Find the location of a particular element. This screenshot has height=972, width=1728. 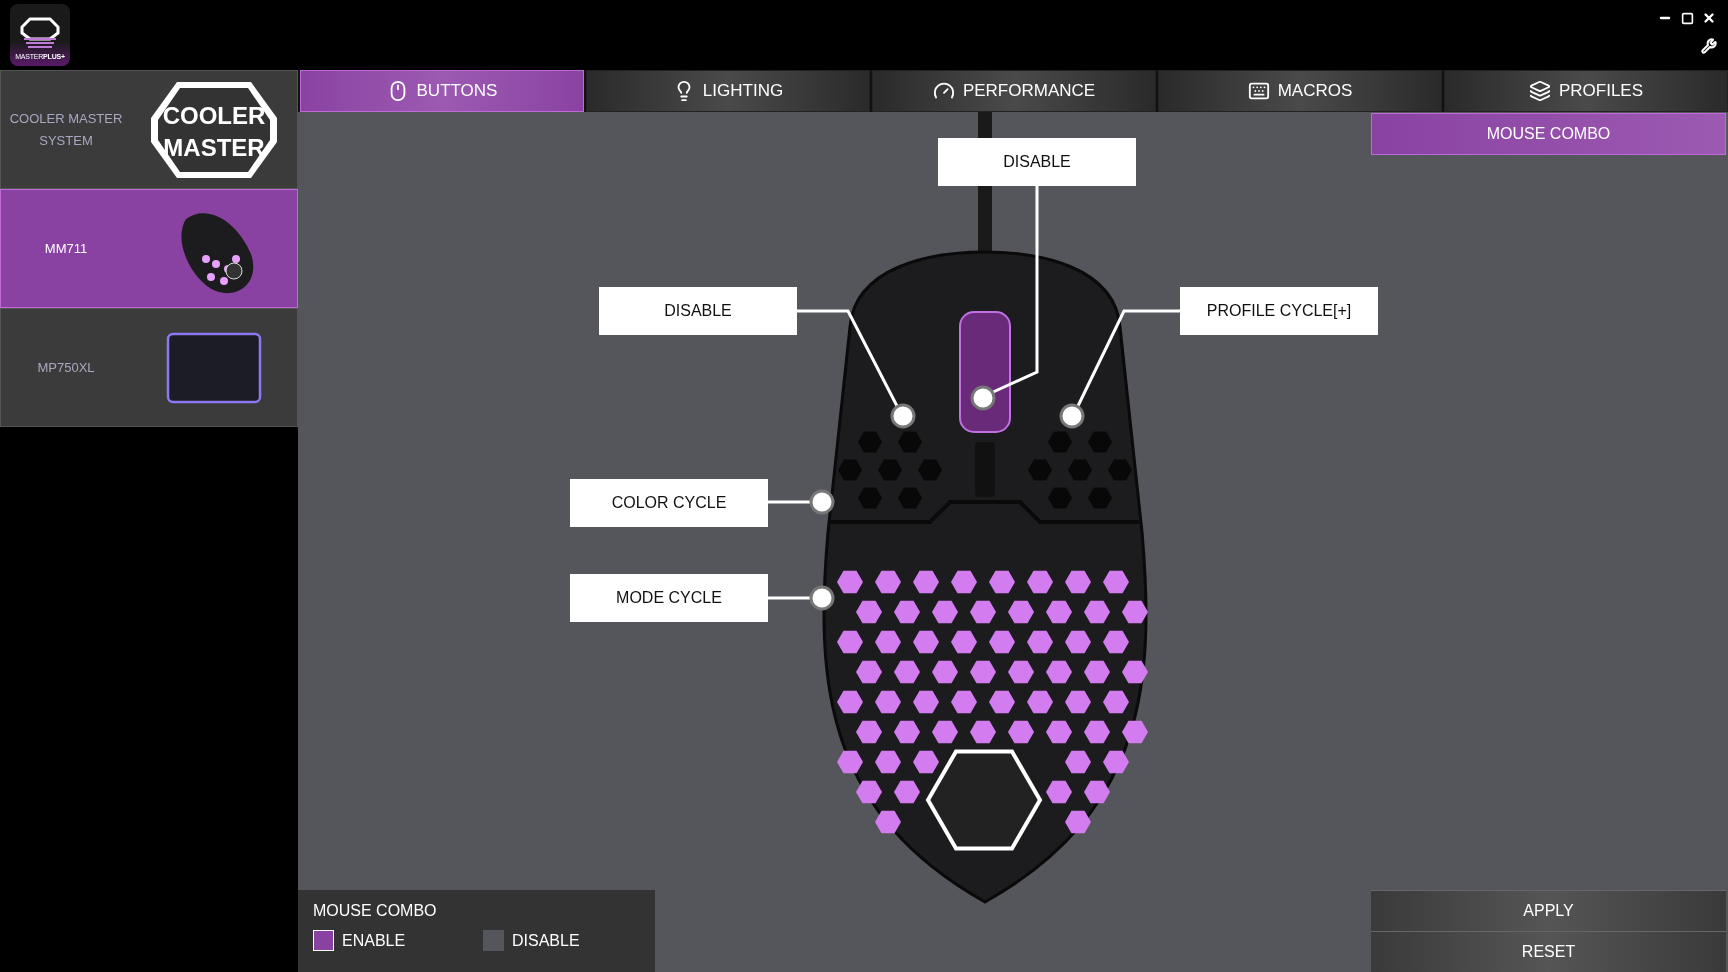

device-item: MP750XL is located at coordinates (149, 367).